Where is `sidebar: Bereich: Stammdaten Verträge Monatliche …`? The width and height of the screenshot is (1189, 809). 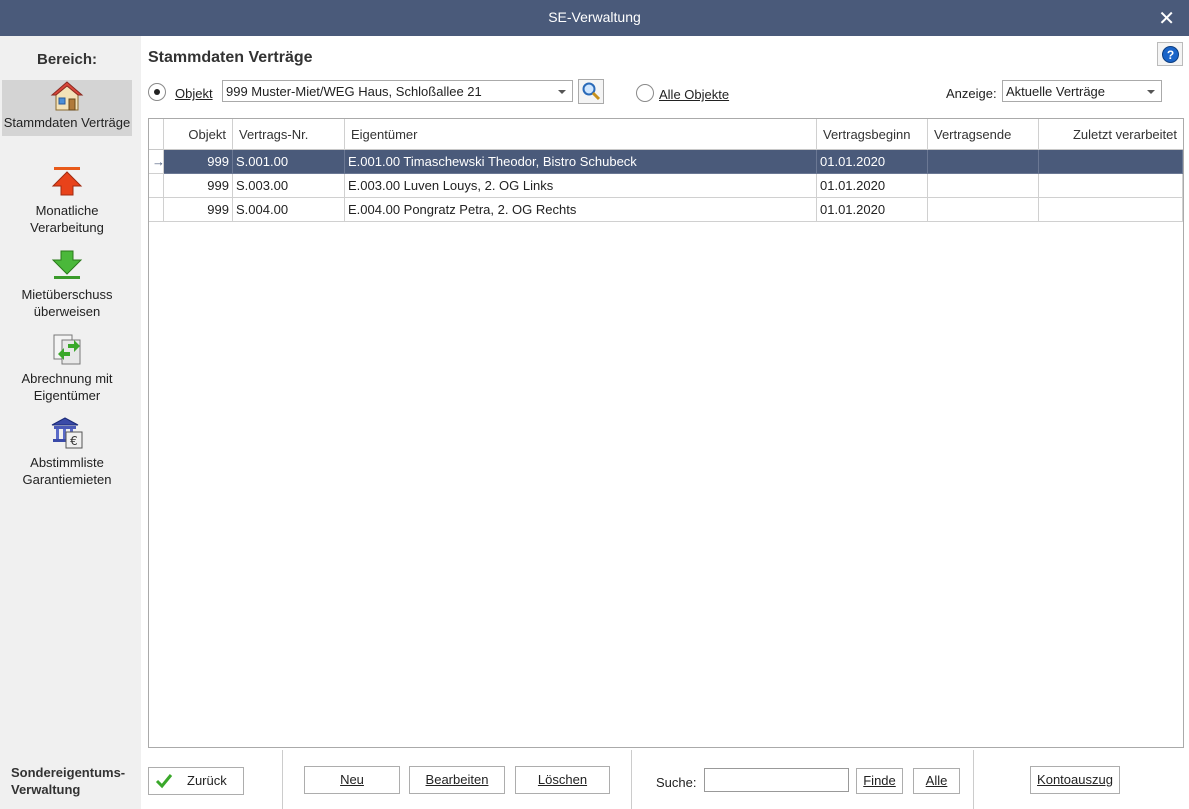
sidebar: Bereich: Stammdaten Verträge Monatliche … is located at coordinates (70, 422).